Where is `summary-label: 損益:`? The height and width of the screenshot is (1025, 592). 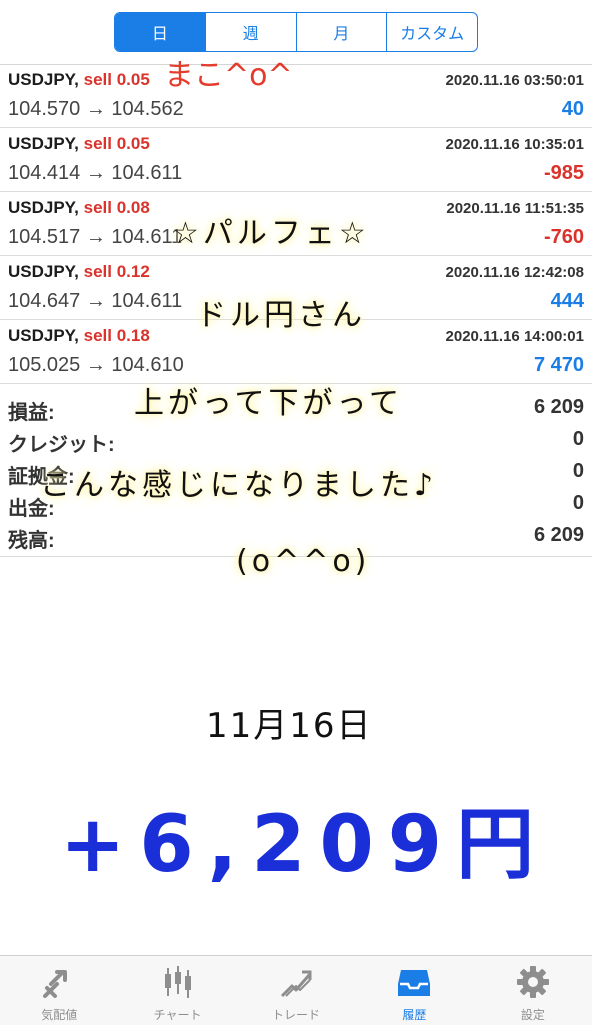
summary-label: 損益: is located at coordinates (31, 413).